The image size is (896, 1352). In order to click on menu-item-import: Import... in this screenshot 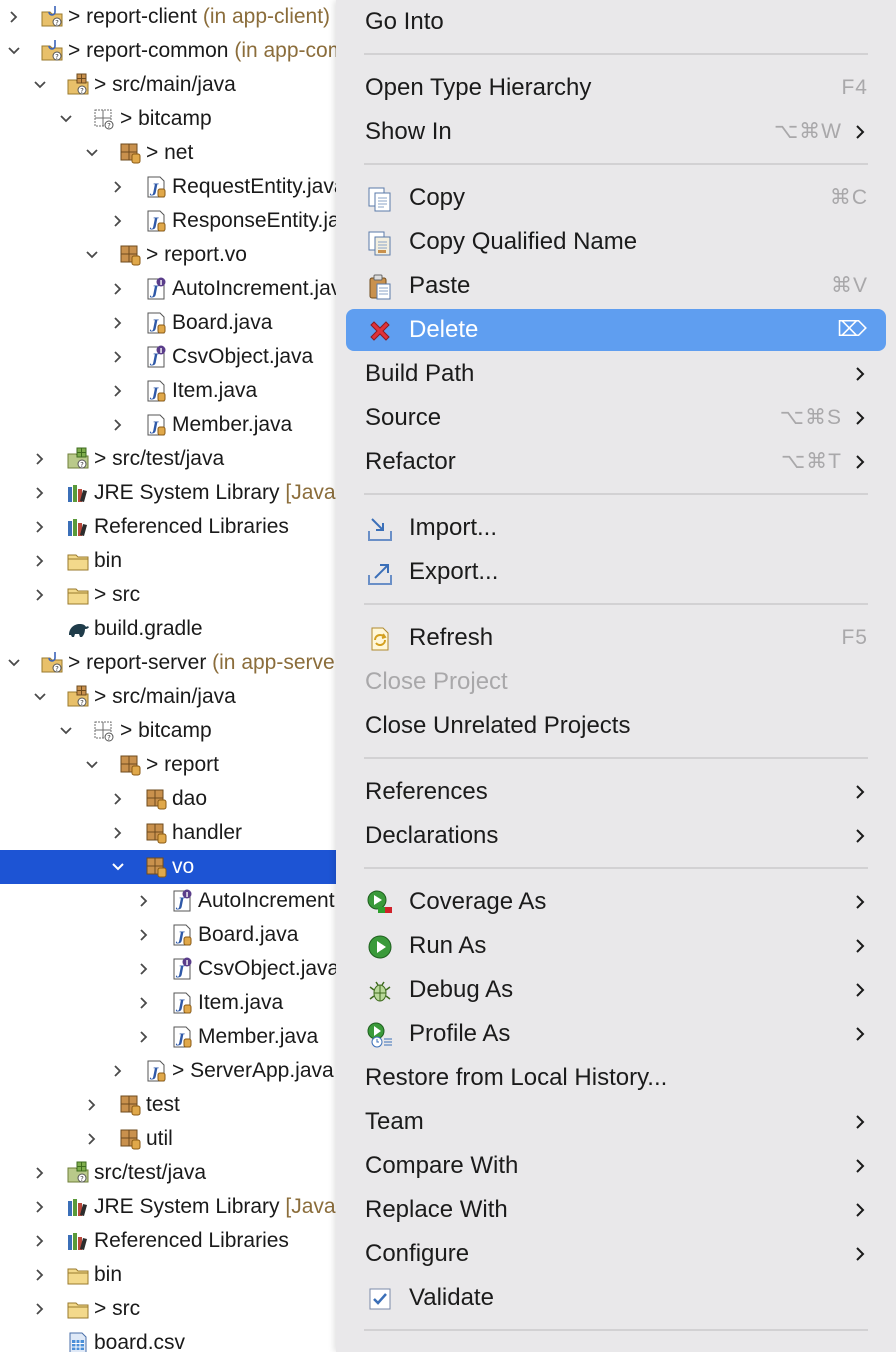, I will do `click(616, 528)`.